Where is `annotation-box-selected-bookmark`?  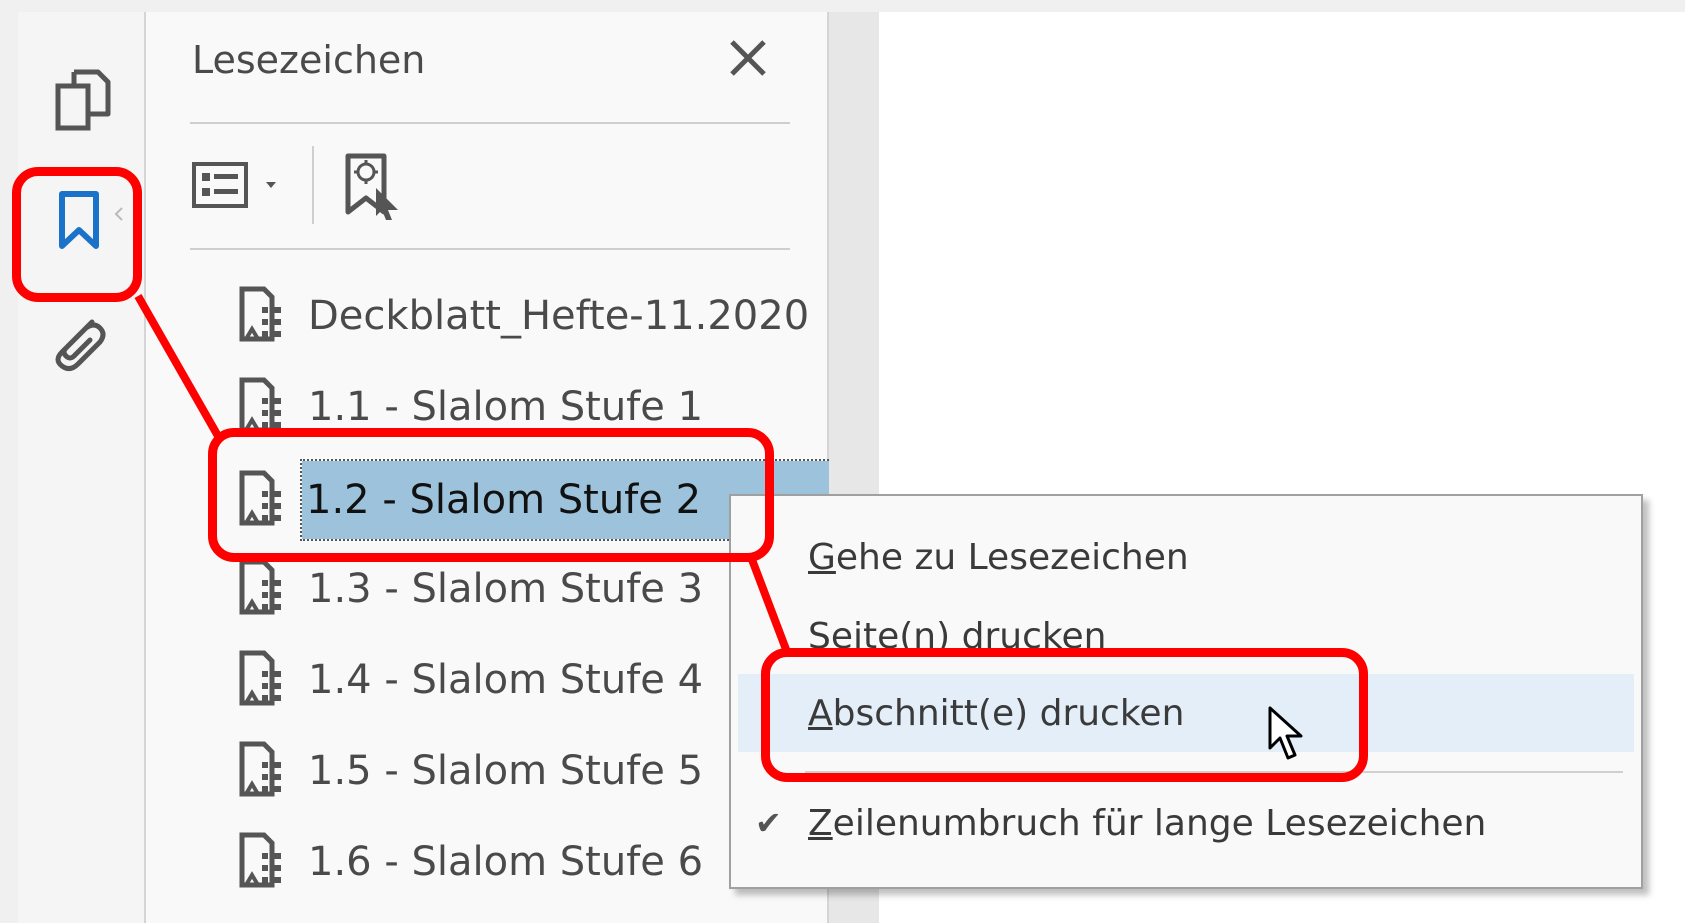
annotation-box-selected-bookmark is located at coordinates (491, 495).